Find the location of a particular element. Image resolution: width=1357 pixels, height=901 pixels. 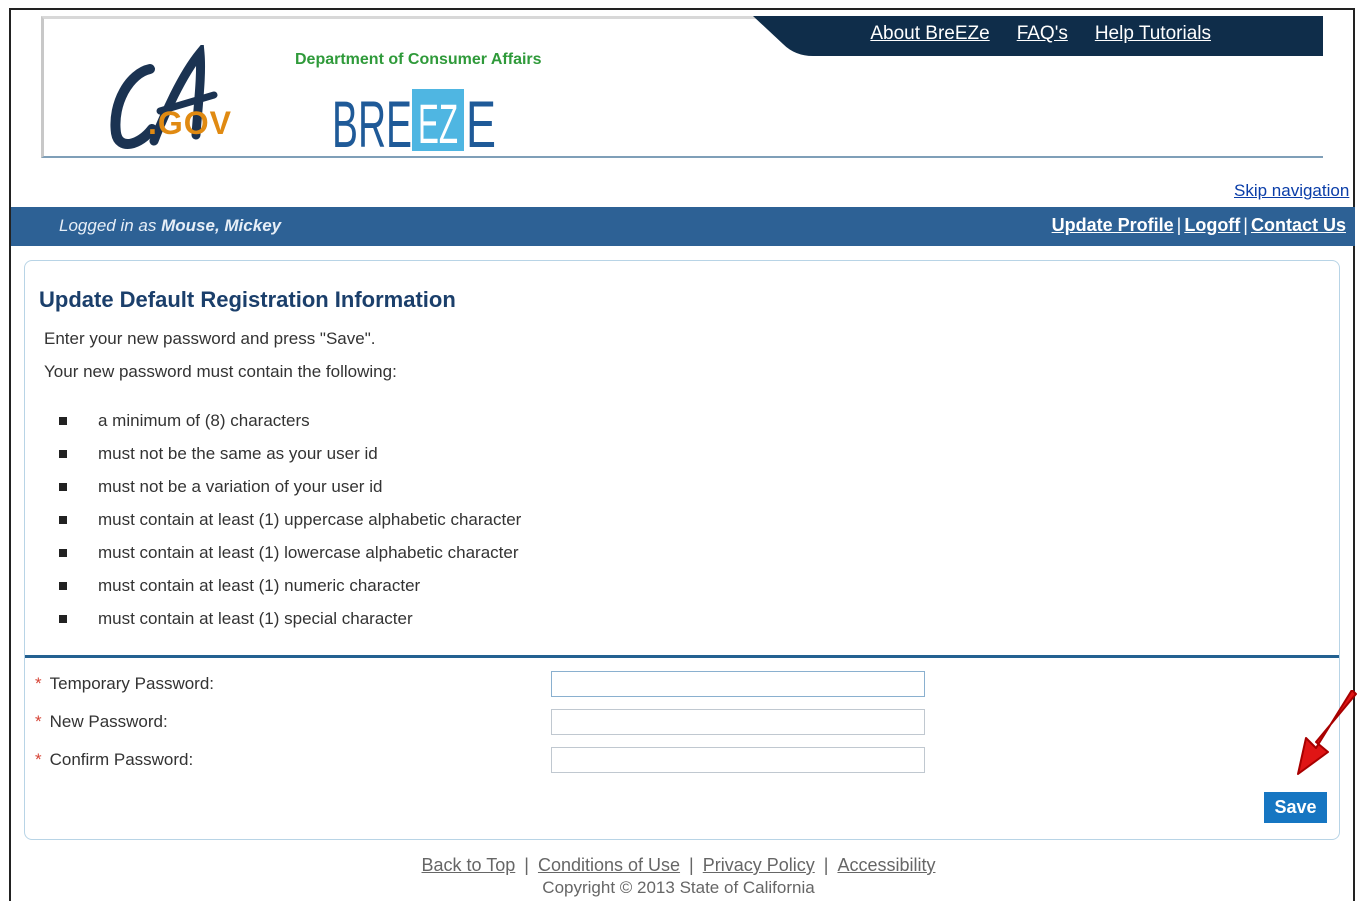

list-item: must not be the same as your user id is located at coordinates (290, 460).